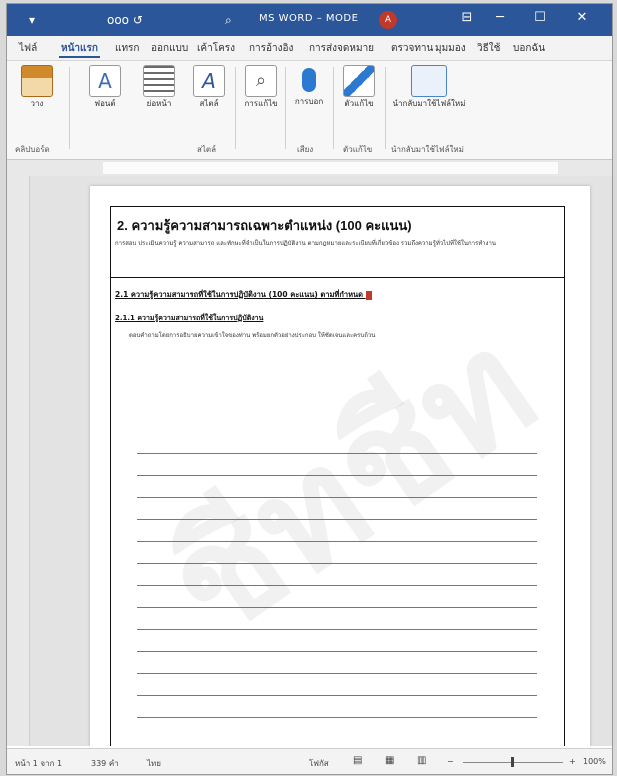 The image size is (617, 776). I want to click on spelling-error-mark, so click(368, 295).